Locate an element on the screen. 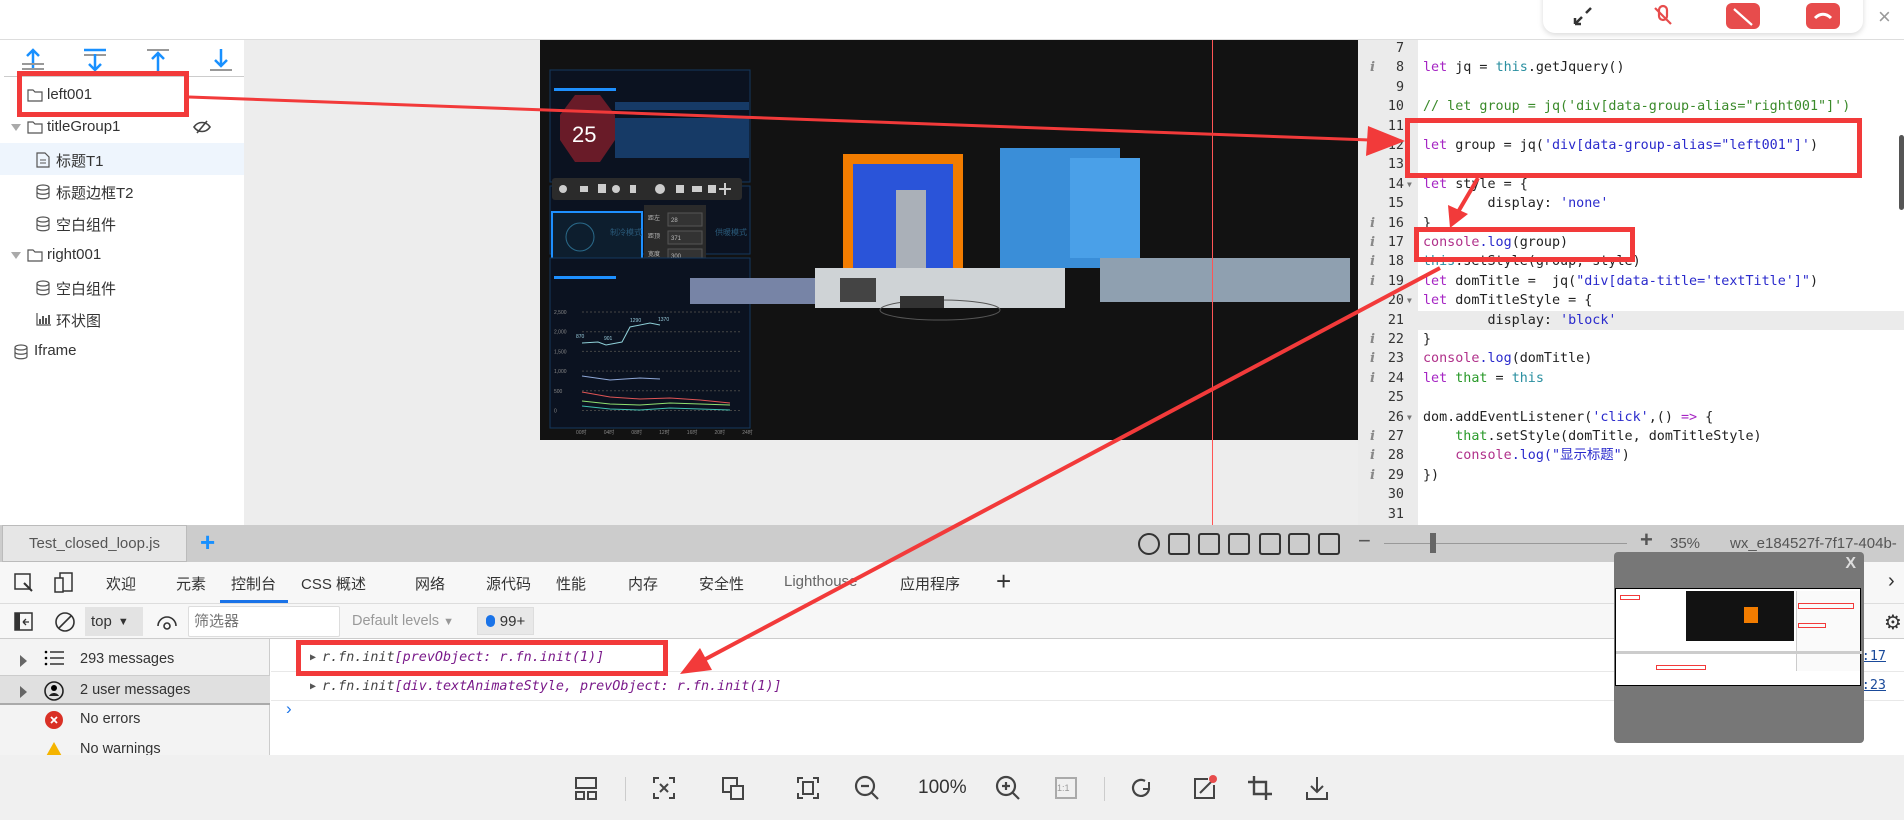 The image size is (1904, 820). move-bottom-icon is located at coordinates (95, 60).